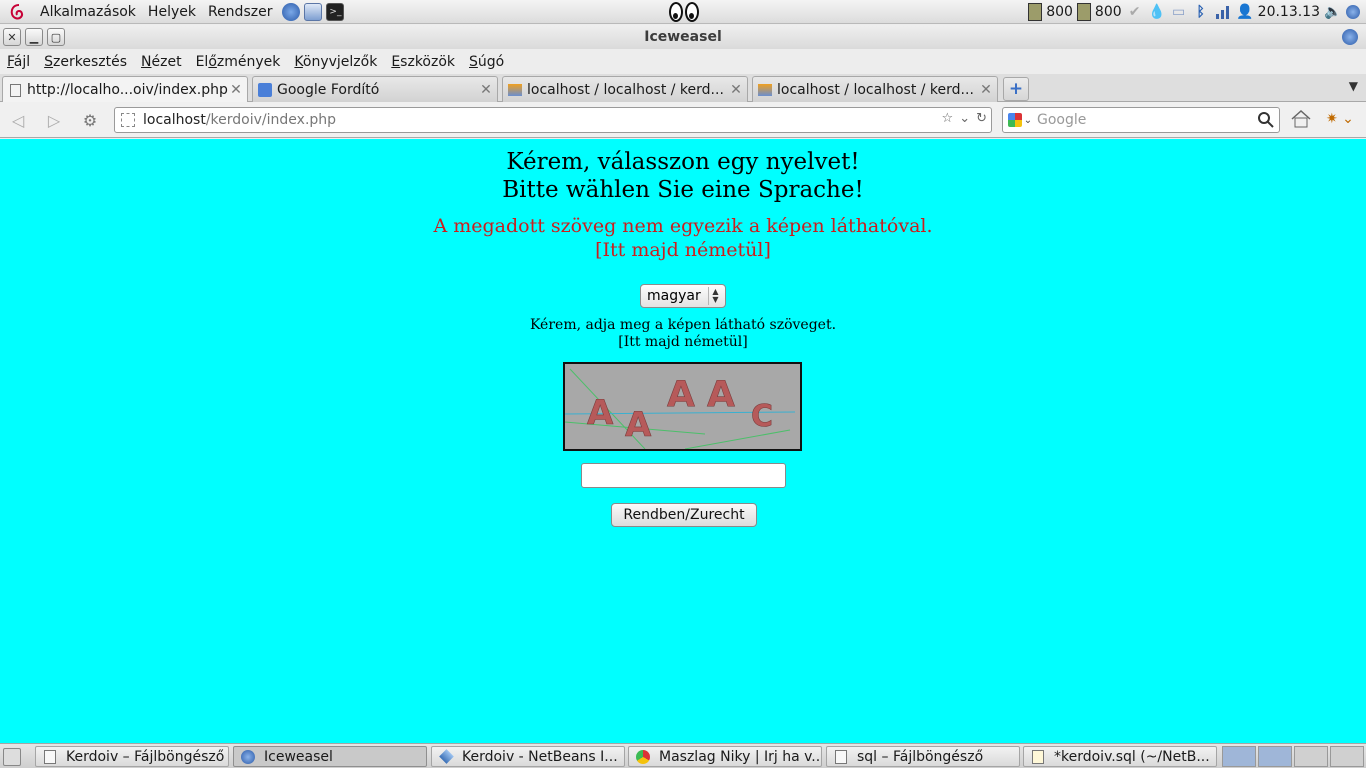 This screenshot has width=1366, height=768. Describe the element at coordinates (1014, 120) in the screenshot. I see `google-icon` at that location.